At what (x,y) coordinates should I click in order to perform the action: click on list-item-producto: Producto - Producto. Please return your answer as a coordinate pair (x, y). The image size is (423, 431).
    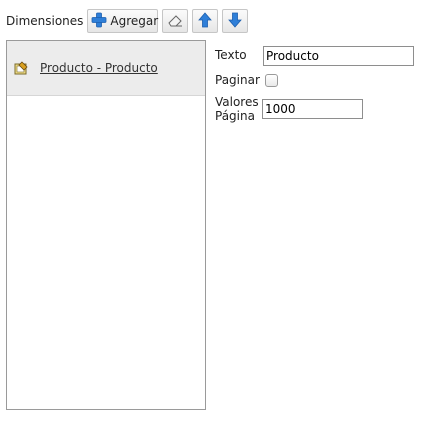
    Looking at the image, I should click on (106, 68).